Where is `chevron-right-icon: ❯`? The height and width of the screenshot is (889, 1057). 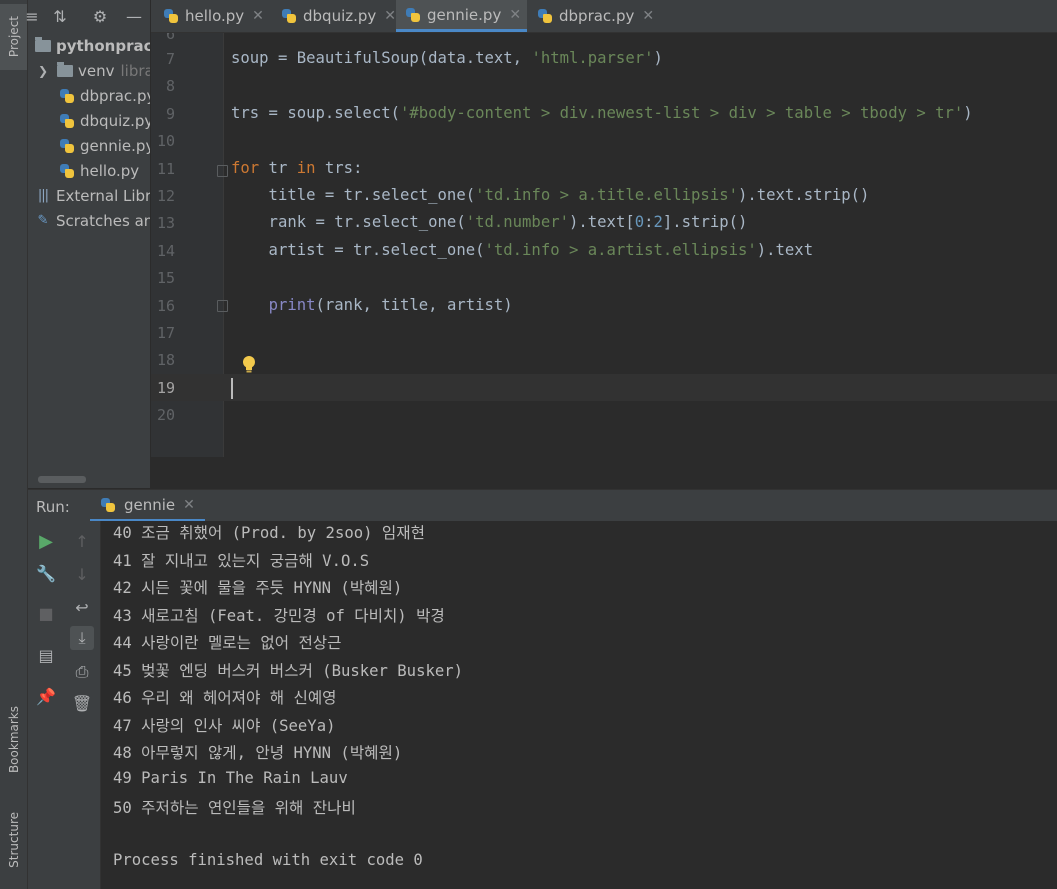 chevron-right-icon: ❯ is located at coordinates (43, 71).